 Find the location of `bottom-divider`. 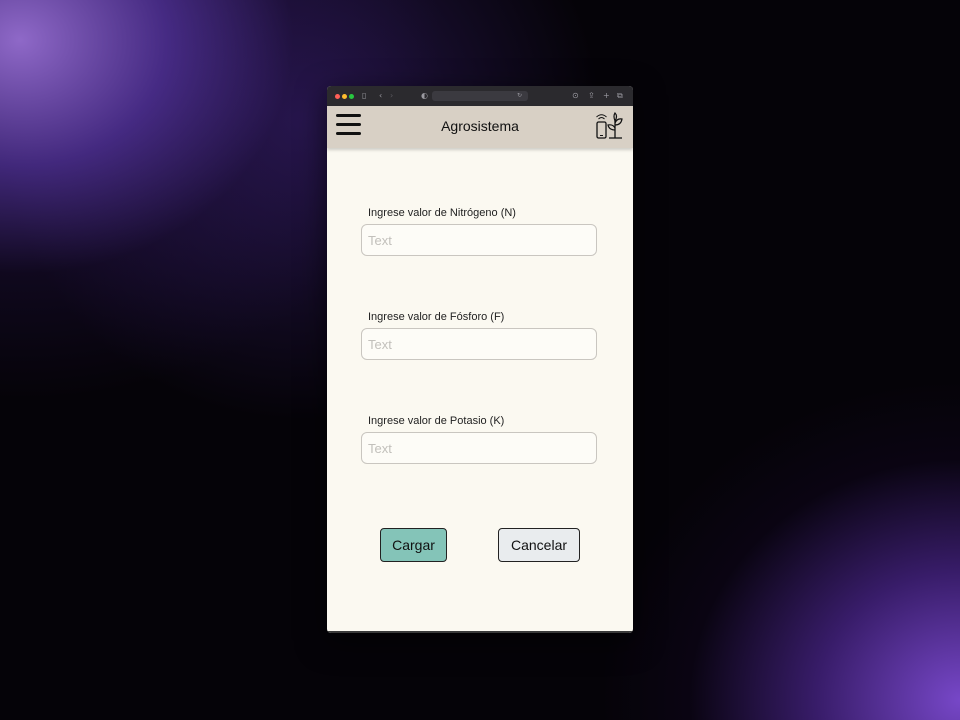

bottom-divider is located at coordinates (480, 632).